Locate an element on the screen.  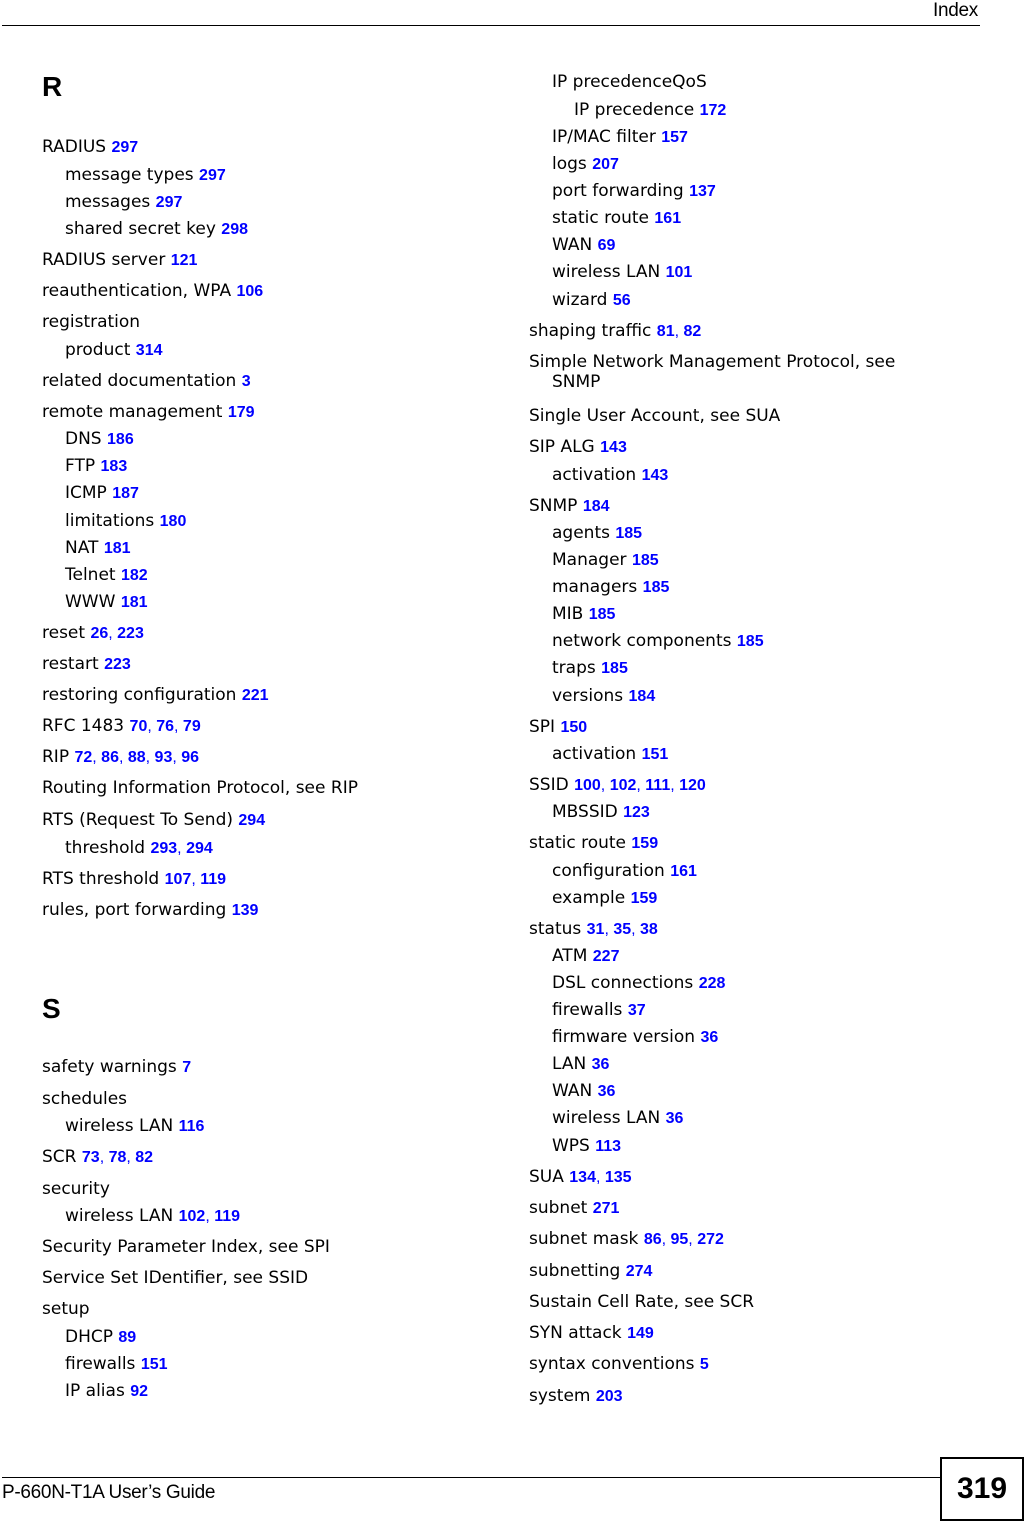
page-link: 149 is located at coordinates (640, 1333).